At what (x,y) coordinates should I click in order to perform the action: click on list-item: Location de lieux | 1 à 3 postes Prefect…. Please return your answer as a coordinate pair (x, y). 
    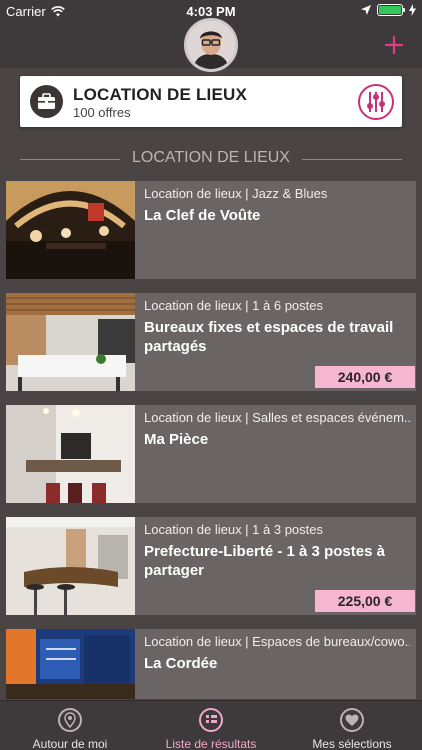
    Looking at the image, I should click on (211, 566).